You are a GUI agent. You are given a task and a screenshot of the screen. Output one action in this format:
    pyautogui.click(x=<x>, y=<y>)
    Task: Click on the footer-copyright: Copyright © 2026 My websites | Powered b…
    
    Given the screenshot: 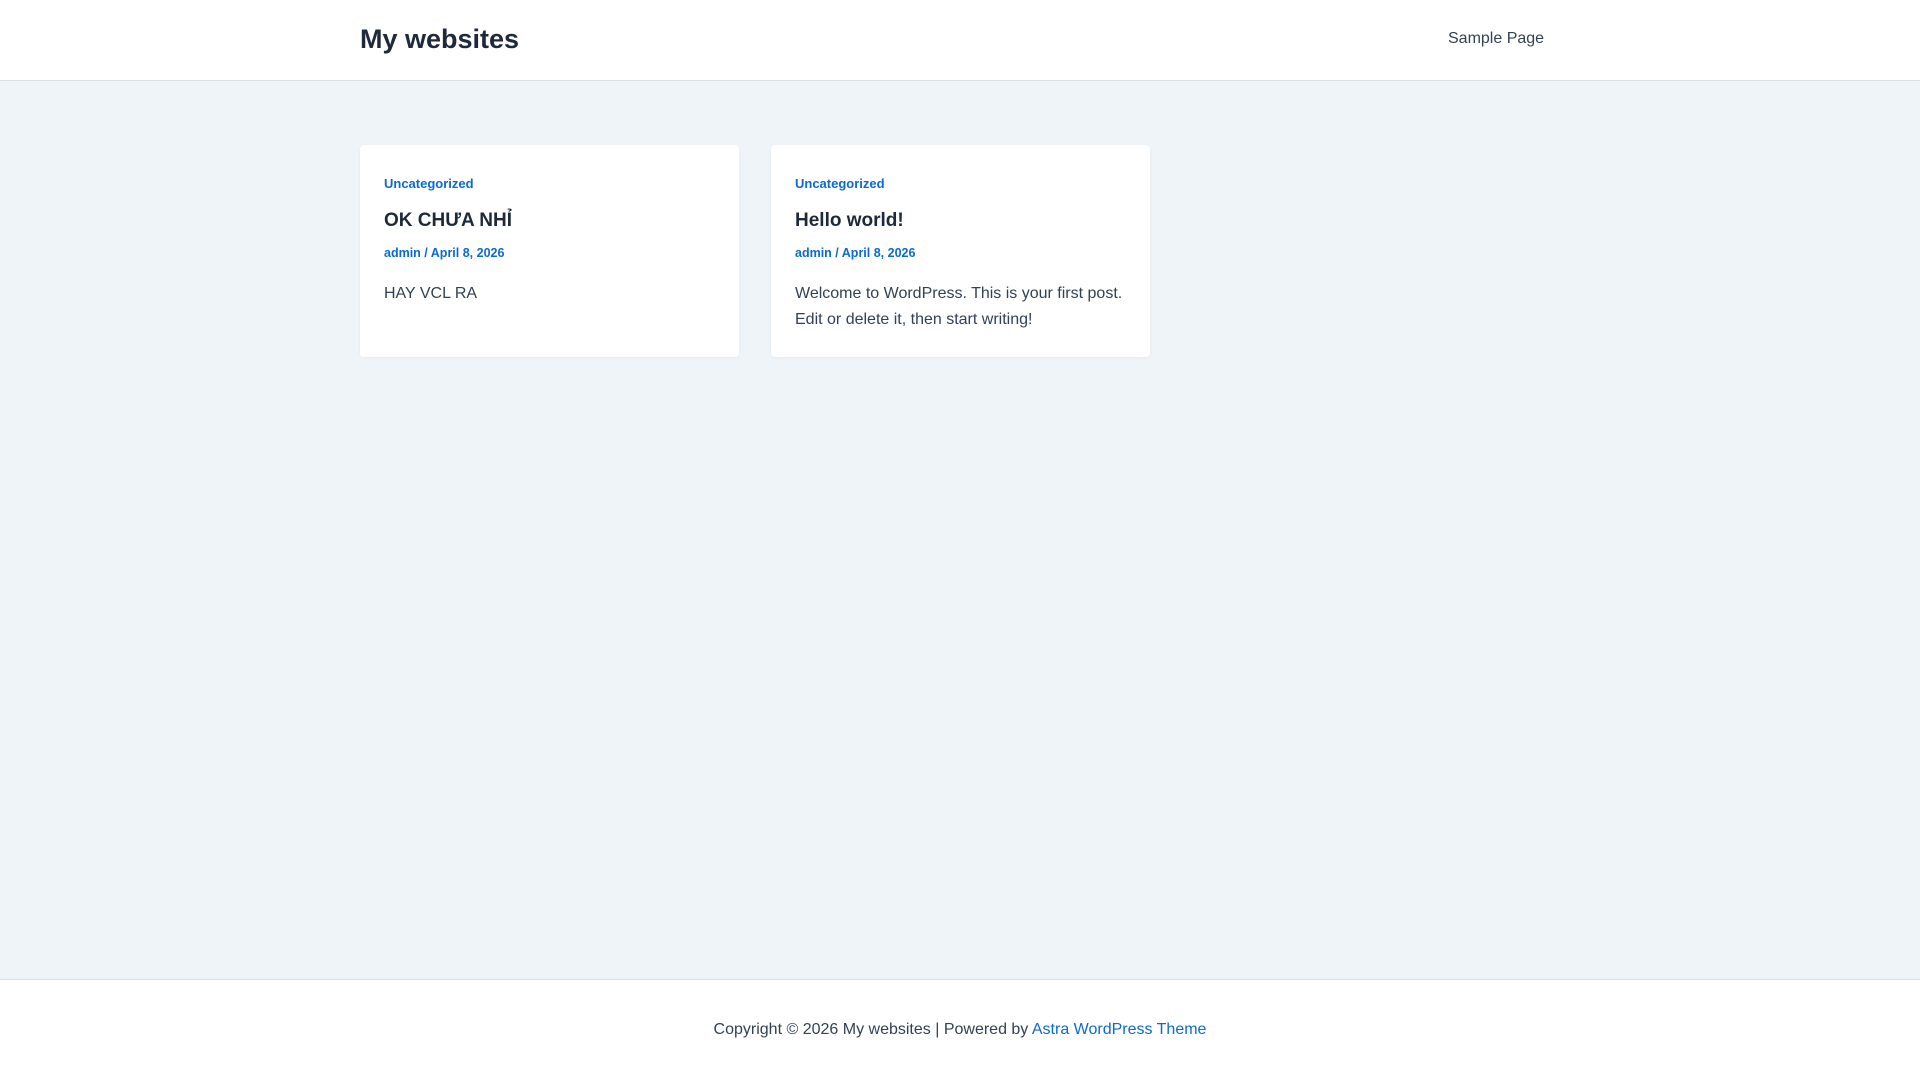 What is the action you would take?
    pyautogui.click(x=960, y=1030)
    